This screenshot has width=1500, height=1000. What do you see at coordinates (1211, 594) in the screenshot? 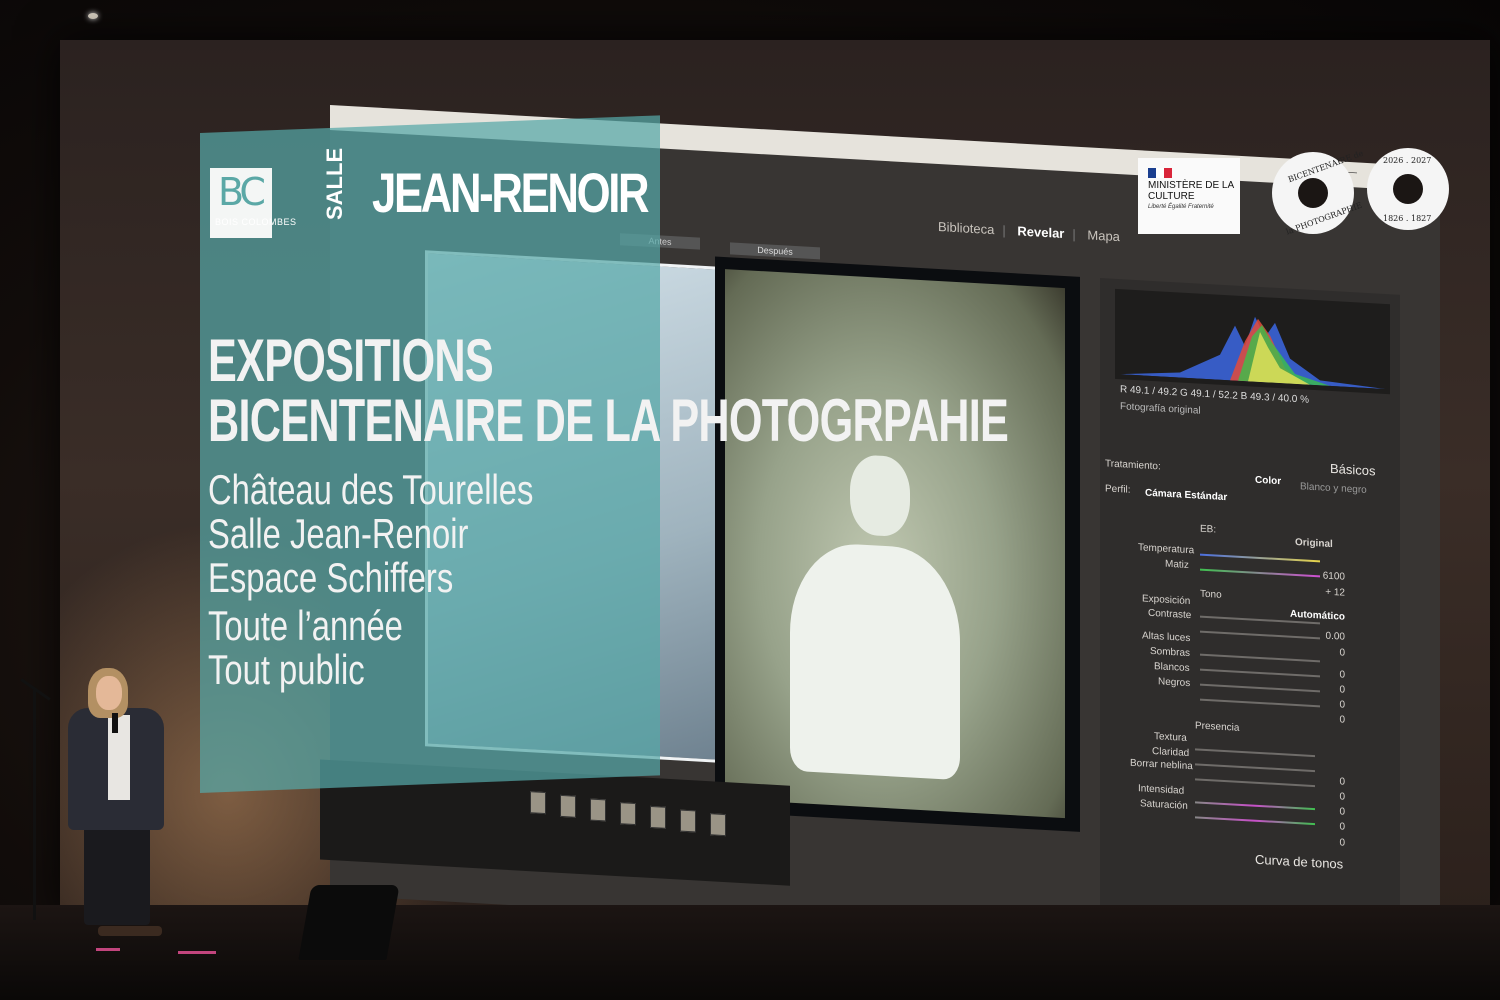
I see `tone-label: Tono` at bounding box center [1211, 594].